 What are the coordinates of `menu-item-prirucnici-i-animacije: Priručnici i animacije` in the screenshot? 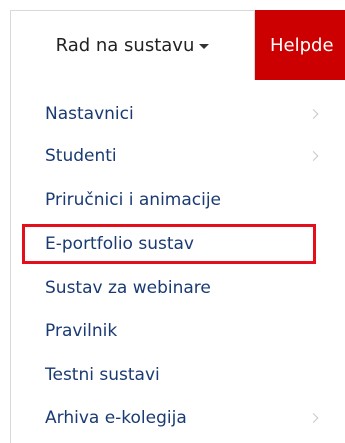 It's located at (190, 200).